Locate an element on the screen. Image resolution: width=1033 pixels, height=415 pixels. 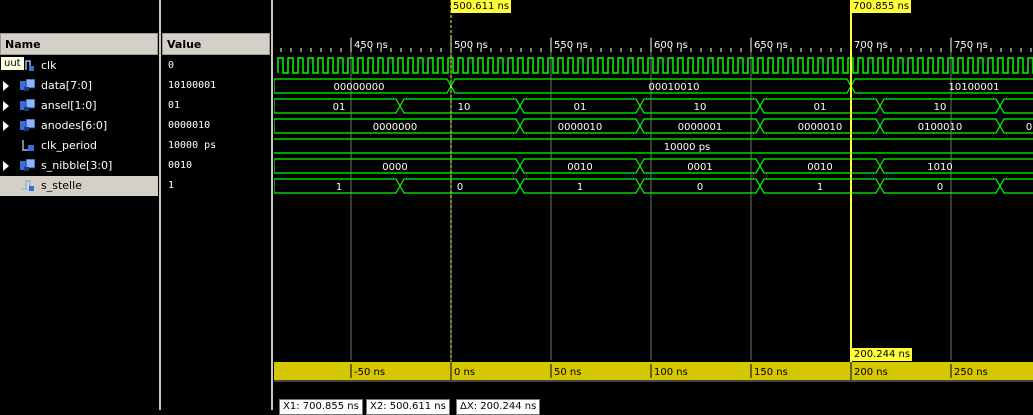
anodes-bus-value: 0100010 is located at coordinates (940, 127).